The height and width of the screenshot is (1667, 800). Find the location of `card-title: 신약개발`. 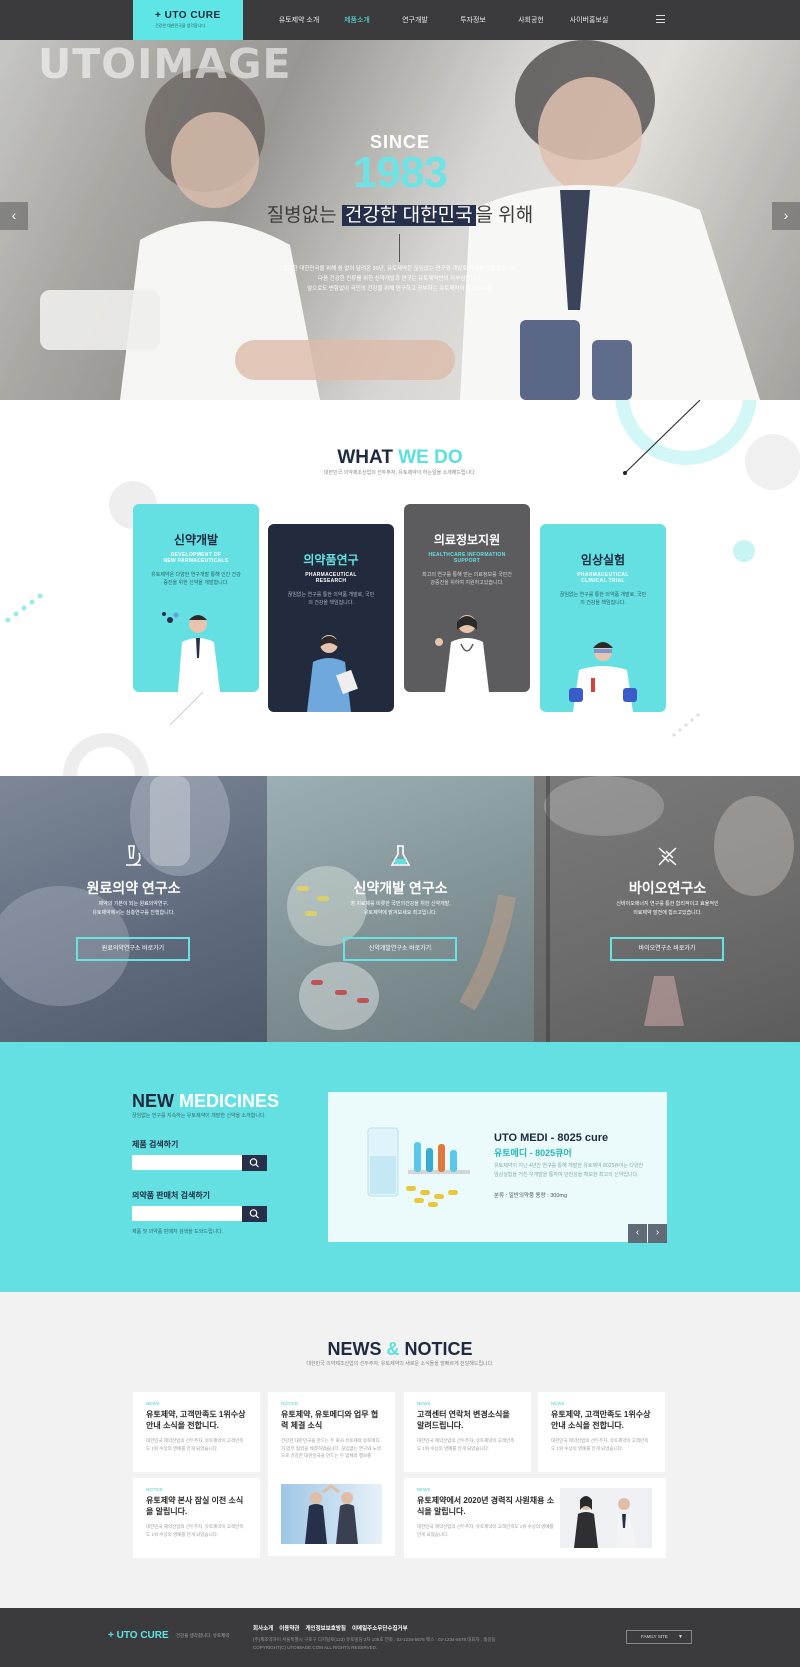

card-title: 신약개발 is located at coordinates (196, 540).